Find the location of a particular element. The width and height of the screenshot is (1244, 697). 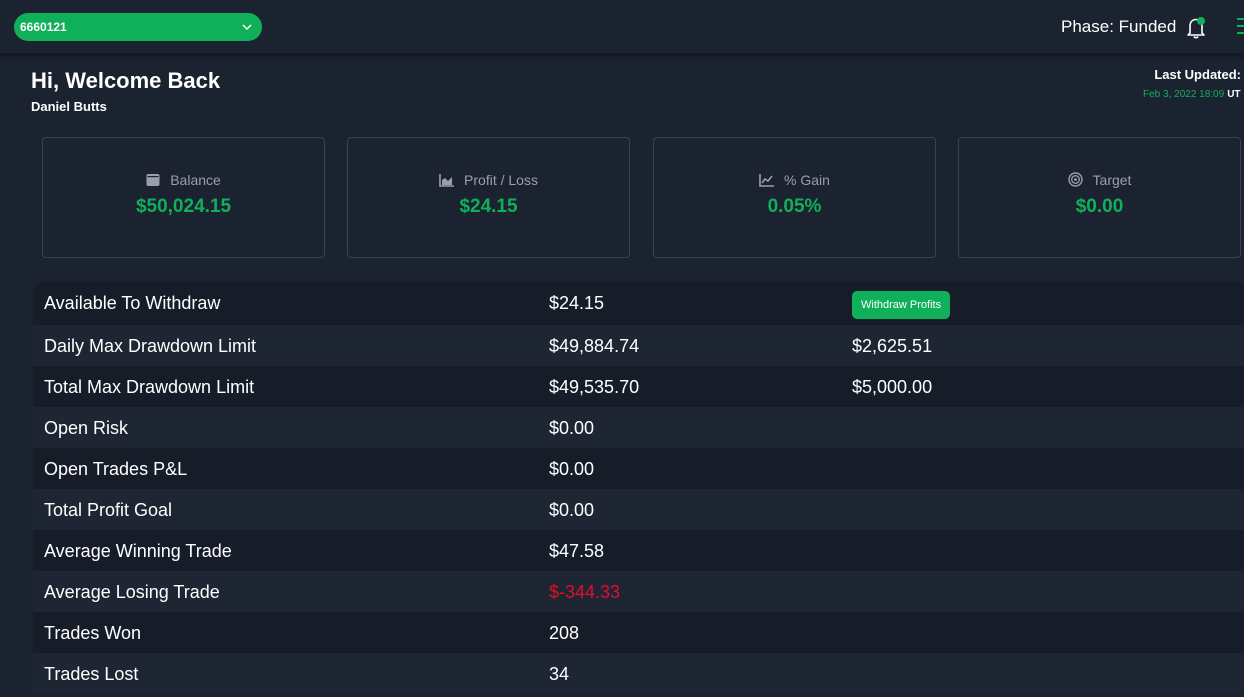

line-chart-icon is located at coordinates (767, 180).